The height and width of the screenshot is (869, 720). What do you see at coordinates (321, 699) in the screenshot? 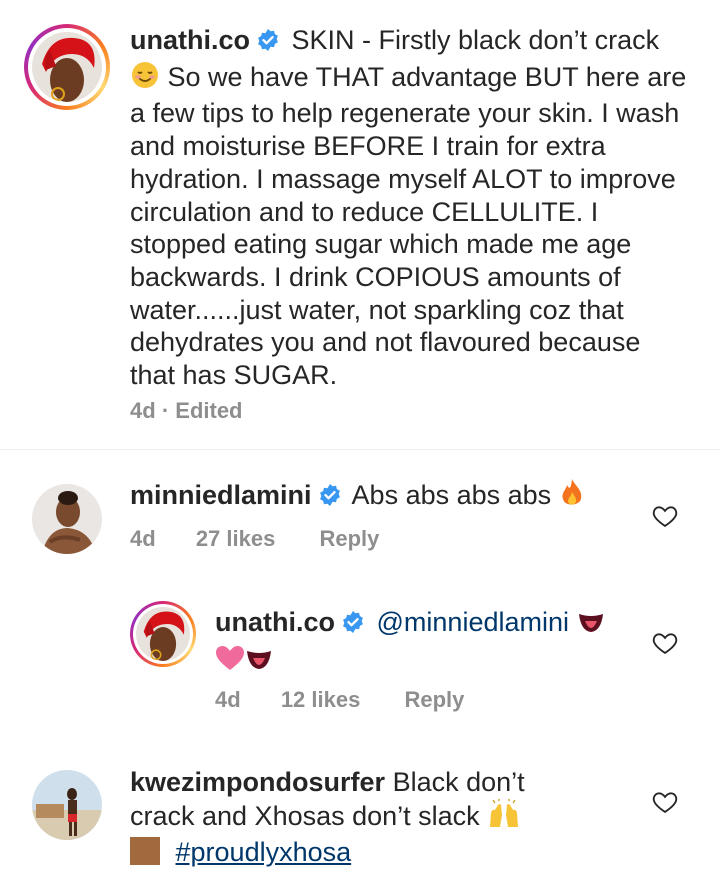
I see `likes-count: 12 likes` at bounding box center [321, 699].